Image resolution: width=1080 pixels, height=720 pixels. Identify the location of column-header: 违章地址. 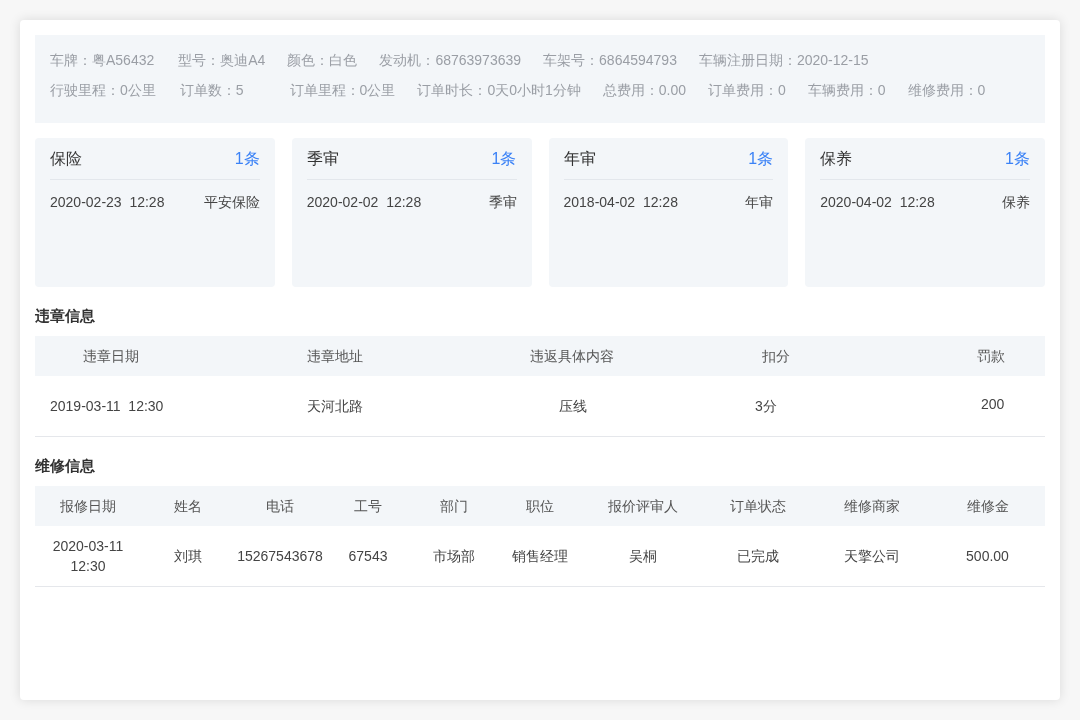
(335, 356).